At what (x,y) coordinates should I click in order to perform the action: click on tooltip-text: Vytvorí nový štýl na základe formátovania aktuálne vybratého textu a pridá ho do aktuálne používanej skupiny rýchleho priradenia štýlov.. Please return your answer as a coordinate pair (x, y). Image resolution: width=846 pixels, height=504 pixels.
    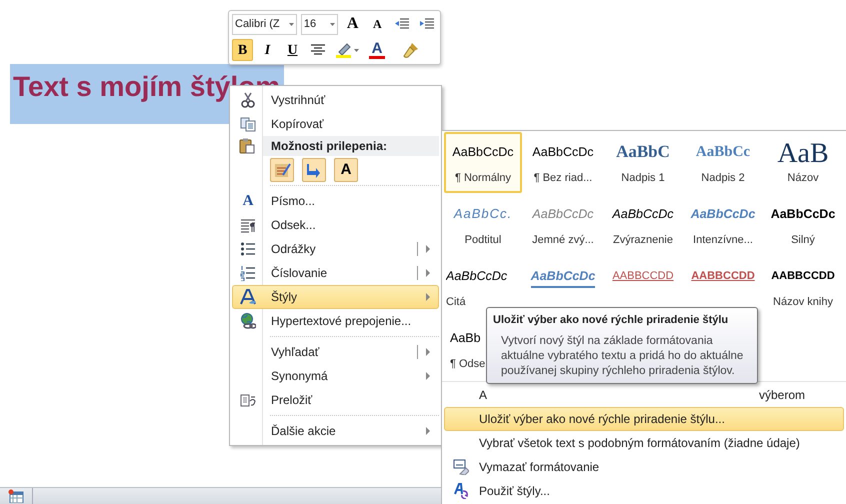
    Looking at the image, I should click on (622, 356).